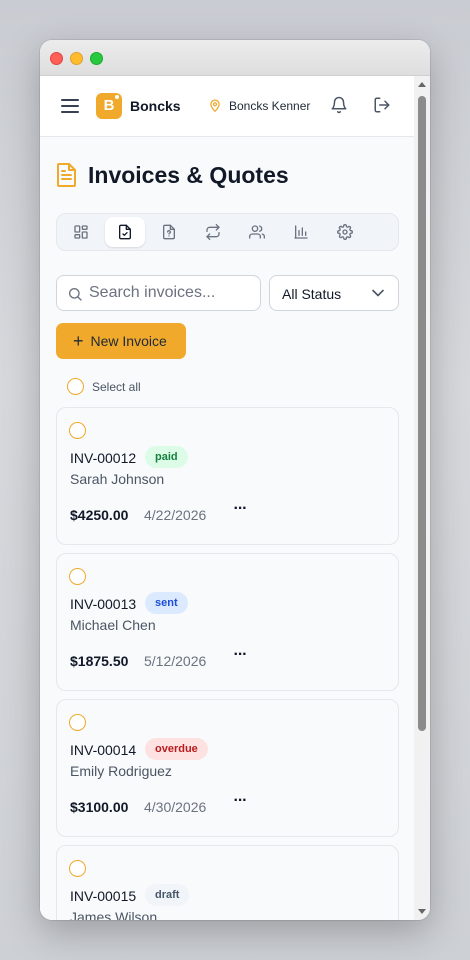  I want to click on invoice-amount: $3100.00, so click(99, 807).